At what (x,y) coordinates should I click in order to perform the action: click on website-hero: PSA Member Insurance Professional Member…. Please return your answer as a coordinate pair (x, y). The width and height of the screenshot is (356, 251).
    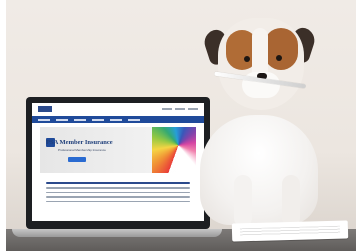
    Looking at the image, I should click on (118, 150).